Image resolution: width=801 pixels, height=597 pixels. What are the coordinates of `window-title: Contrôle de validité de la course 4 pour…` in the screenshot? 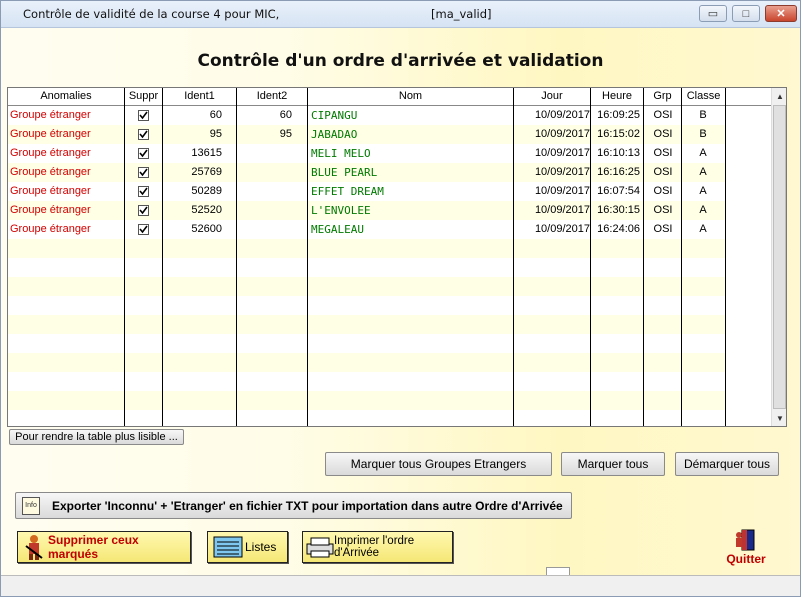 It's located at (151, 14).